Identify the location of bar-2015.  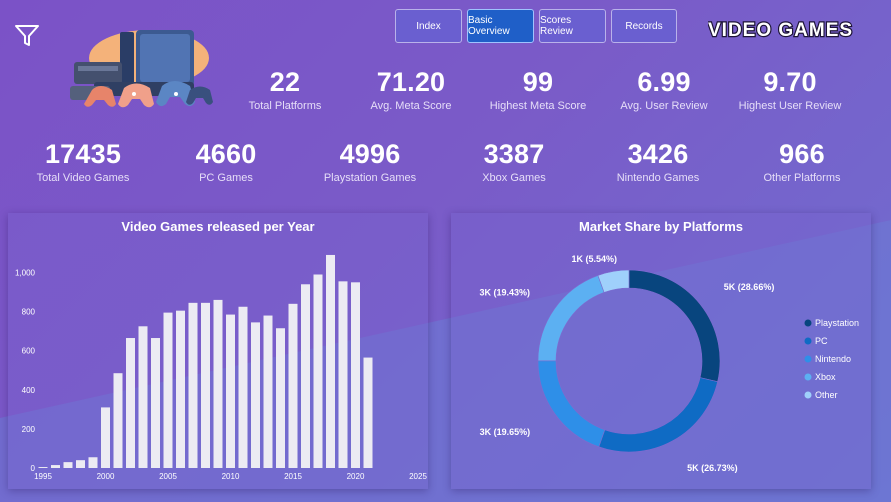
(293, 385).